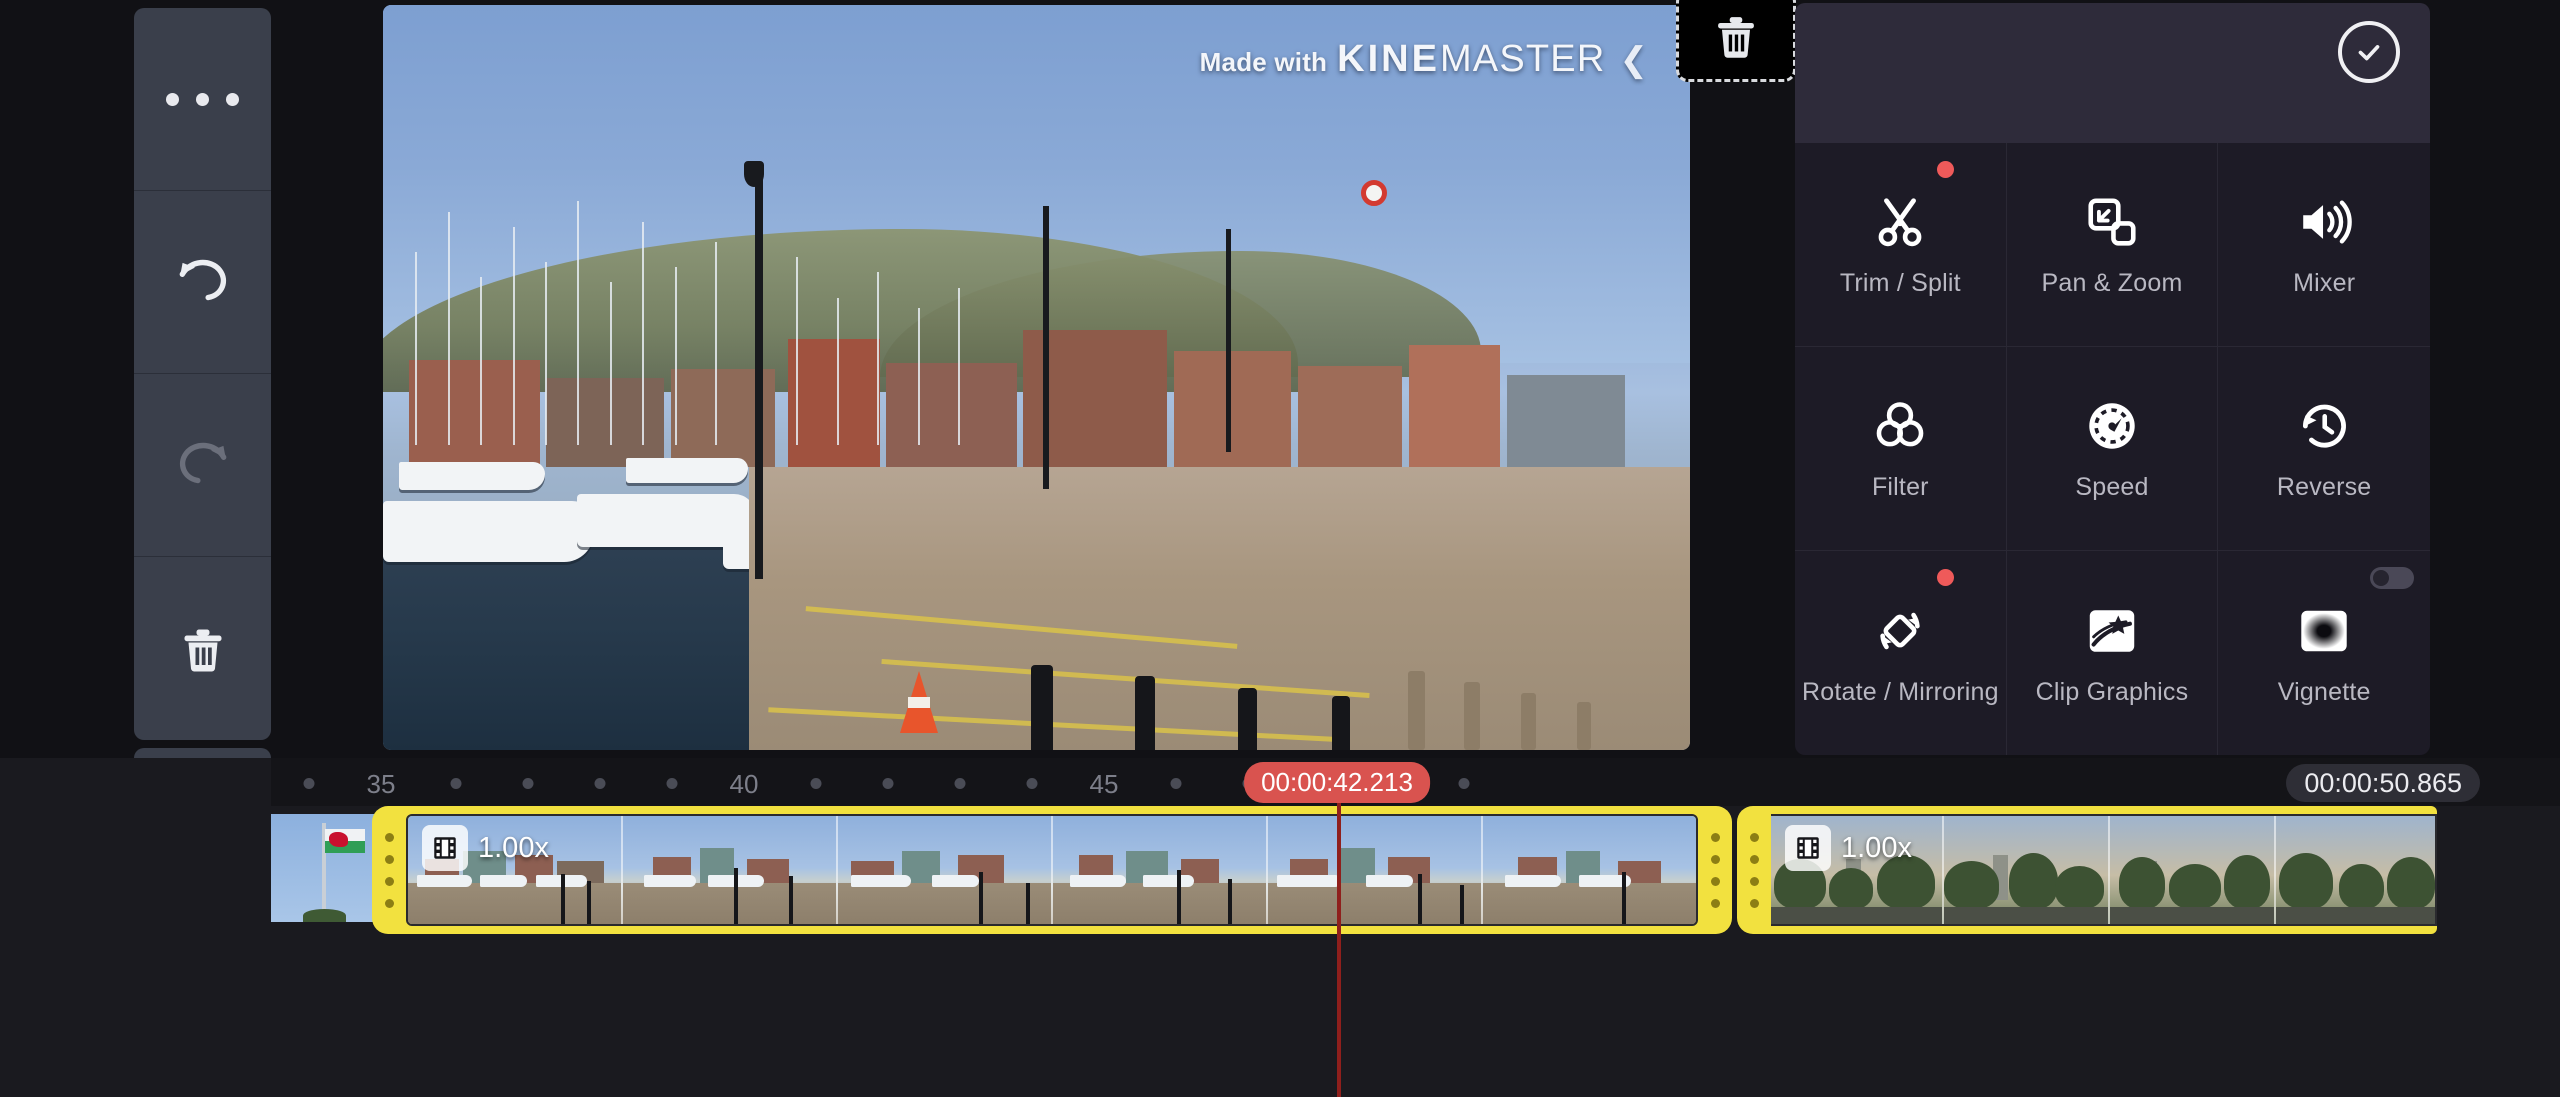 This screenshot has height=1097, width=2560. What do you see at coordinates (2112, 631) in the screenshot?
I see `clip-graphics-icon` at bounding box center [2112, 631].